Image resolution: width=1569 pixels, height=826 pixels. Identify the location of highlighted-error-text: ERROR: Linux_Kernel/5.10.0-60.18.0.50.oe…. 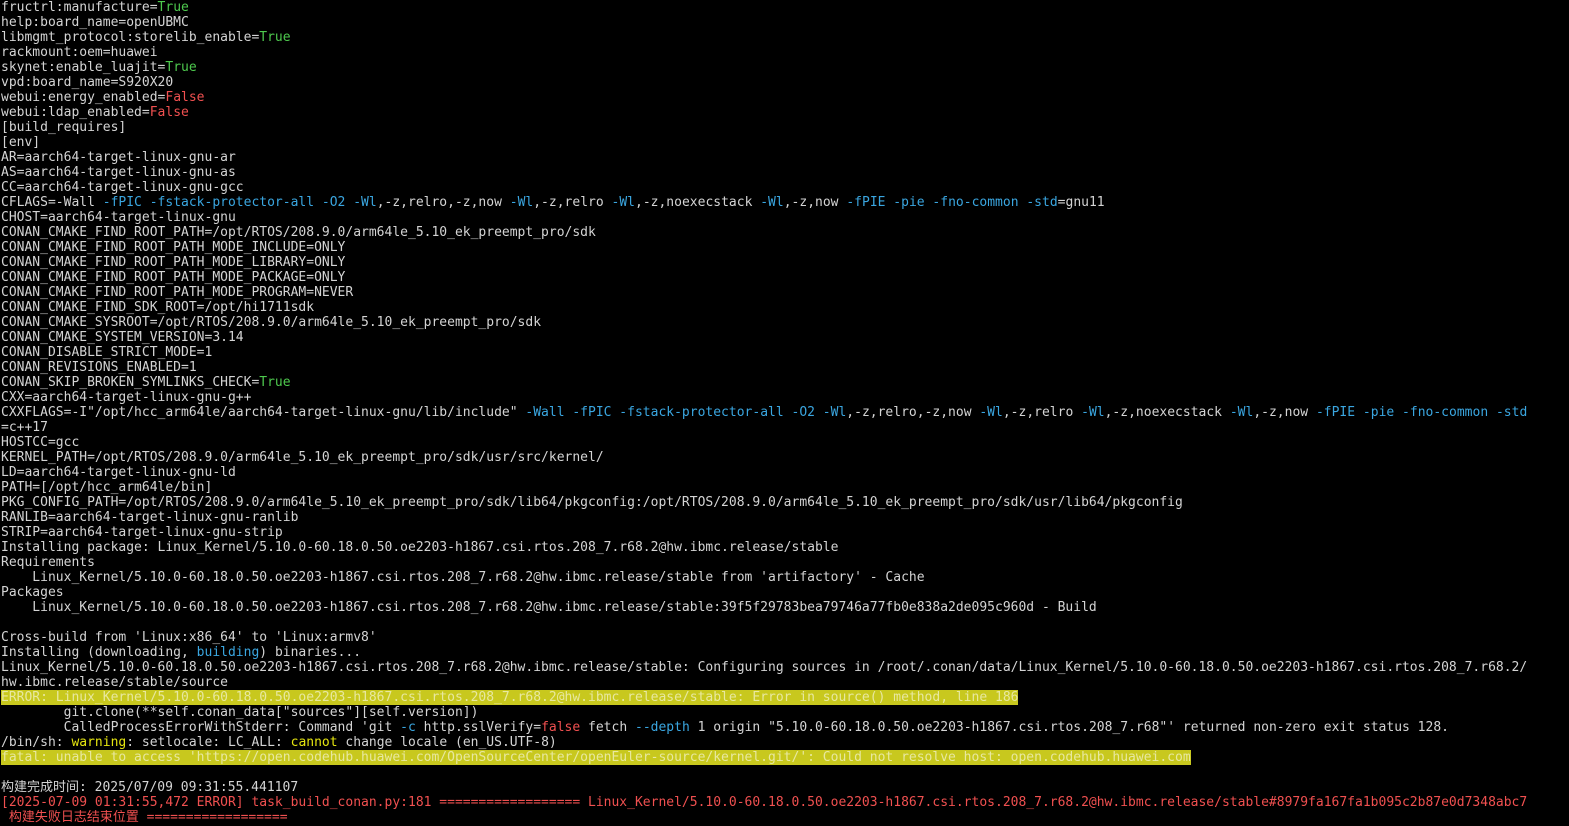
(510, 697).